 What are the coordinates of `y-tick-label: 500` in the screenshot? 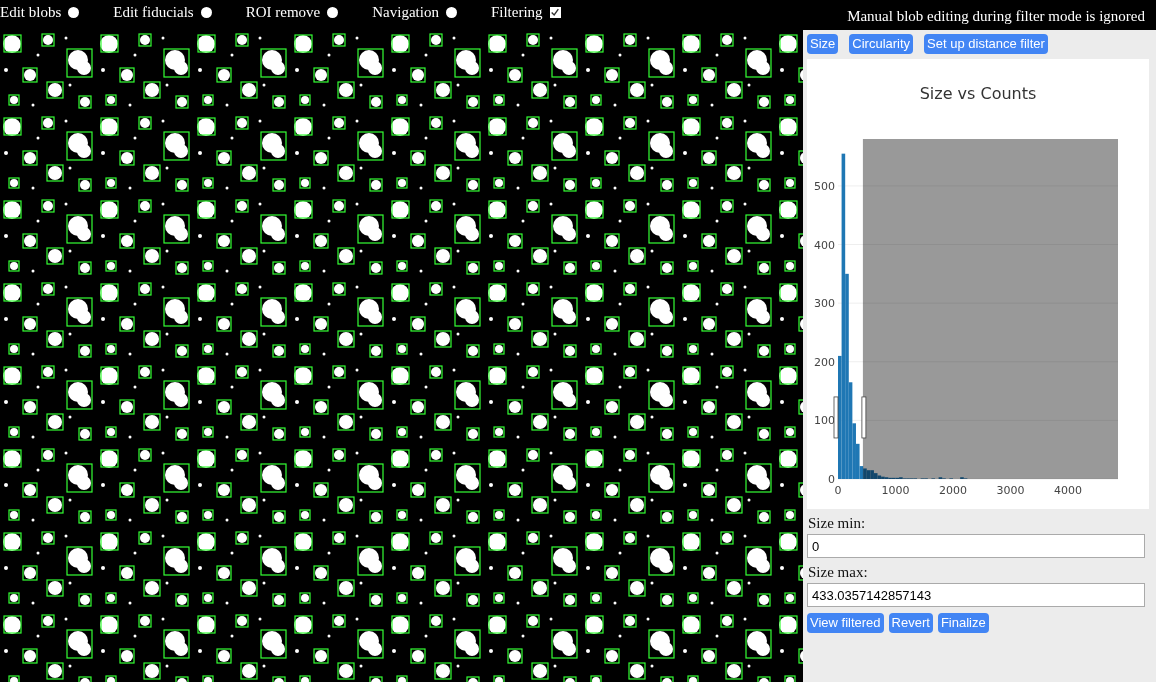 It's located at (824, 186).